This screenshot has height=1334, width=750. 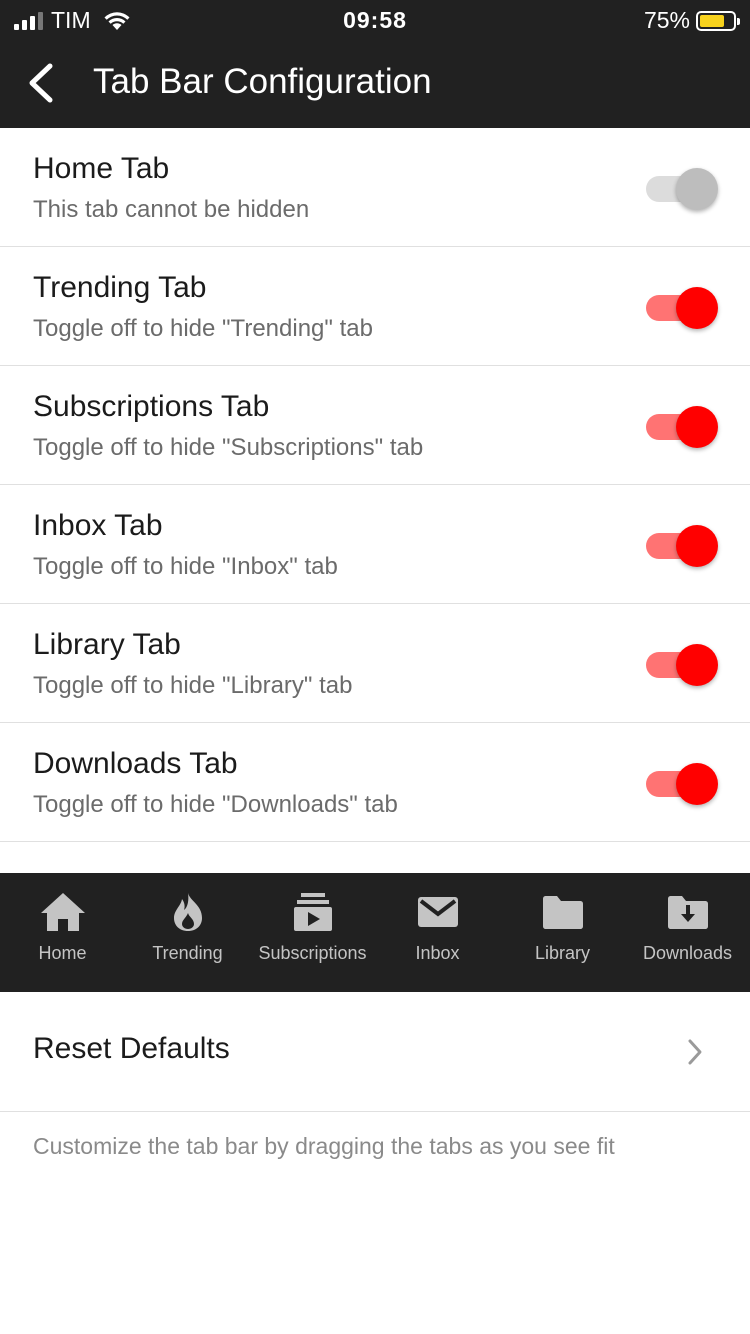 What do you see at coordinates (107, 644) in the screenshot?
I see `row-title: Library Tab` at bounding box center [107, 644].